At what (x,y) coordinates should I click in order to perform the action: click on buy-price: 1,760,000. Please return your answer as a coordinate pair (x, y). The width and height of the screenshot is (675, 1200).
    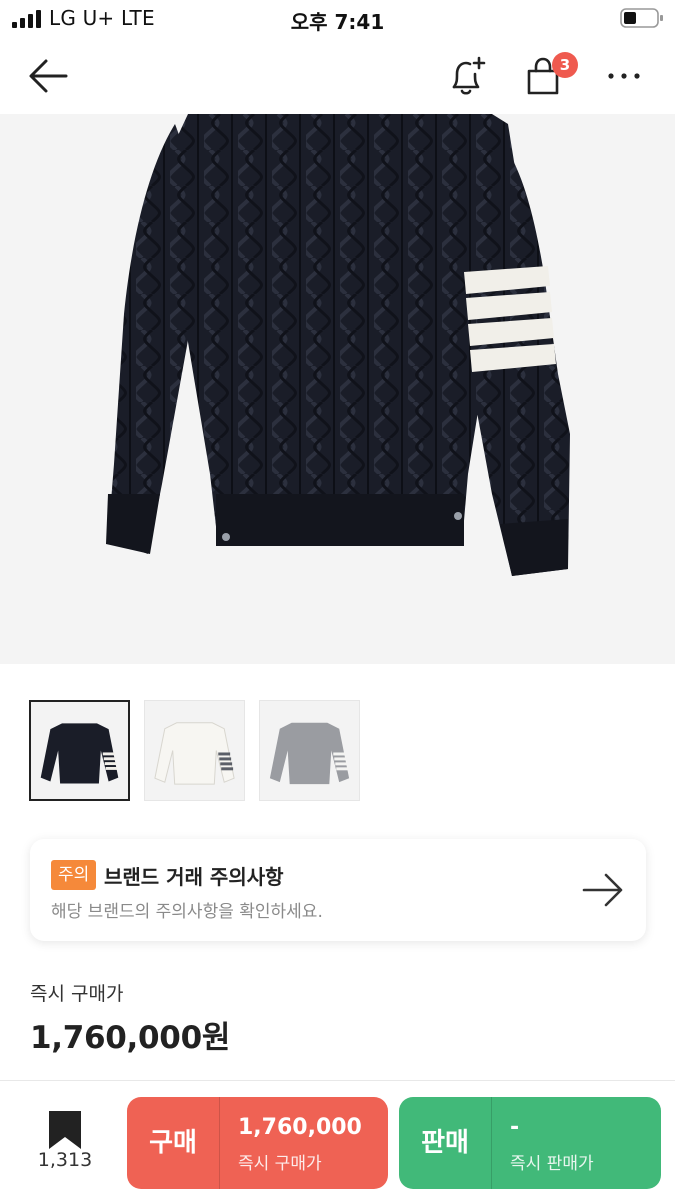
    Looking at the image, I should click on (300, 1127).